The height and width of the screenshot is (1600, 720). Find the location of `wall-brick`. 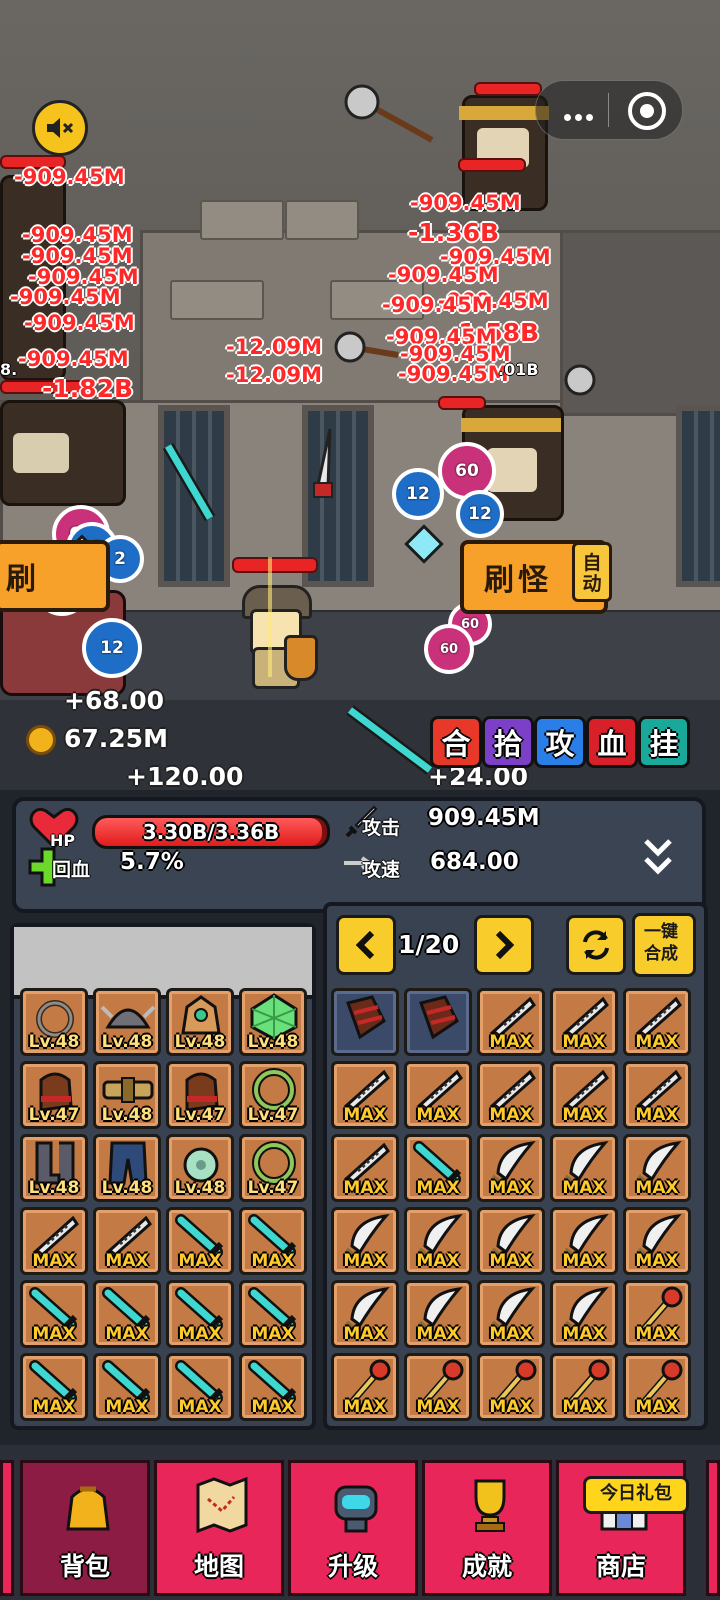

wall-brick is located at coordinates (242, 220).